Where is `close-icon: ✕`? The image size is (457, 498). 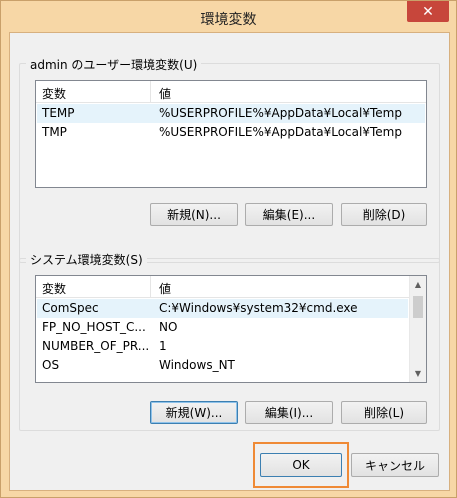 close-icon: ✕ is located at coordinates (428, 11).